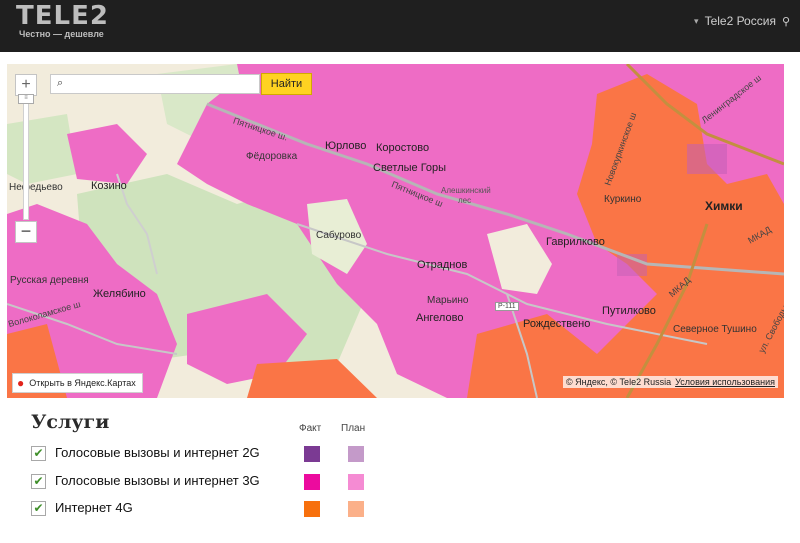  I want to click on place-label: Козино, so click(109, 186).